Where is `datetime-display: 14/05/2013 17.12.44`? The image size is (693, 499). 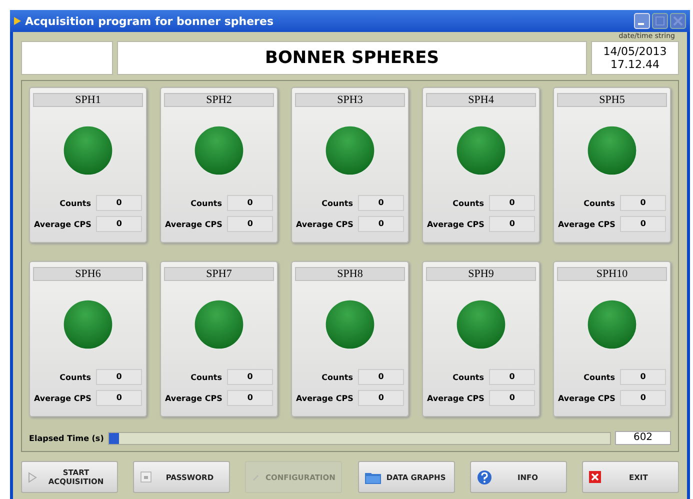 datetime-display: 14/05/2013 17.12.44 is located at coordinates (635, 58).